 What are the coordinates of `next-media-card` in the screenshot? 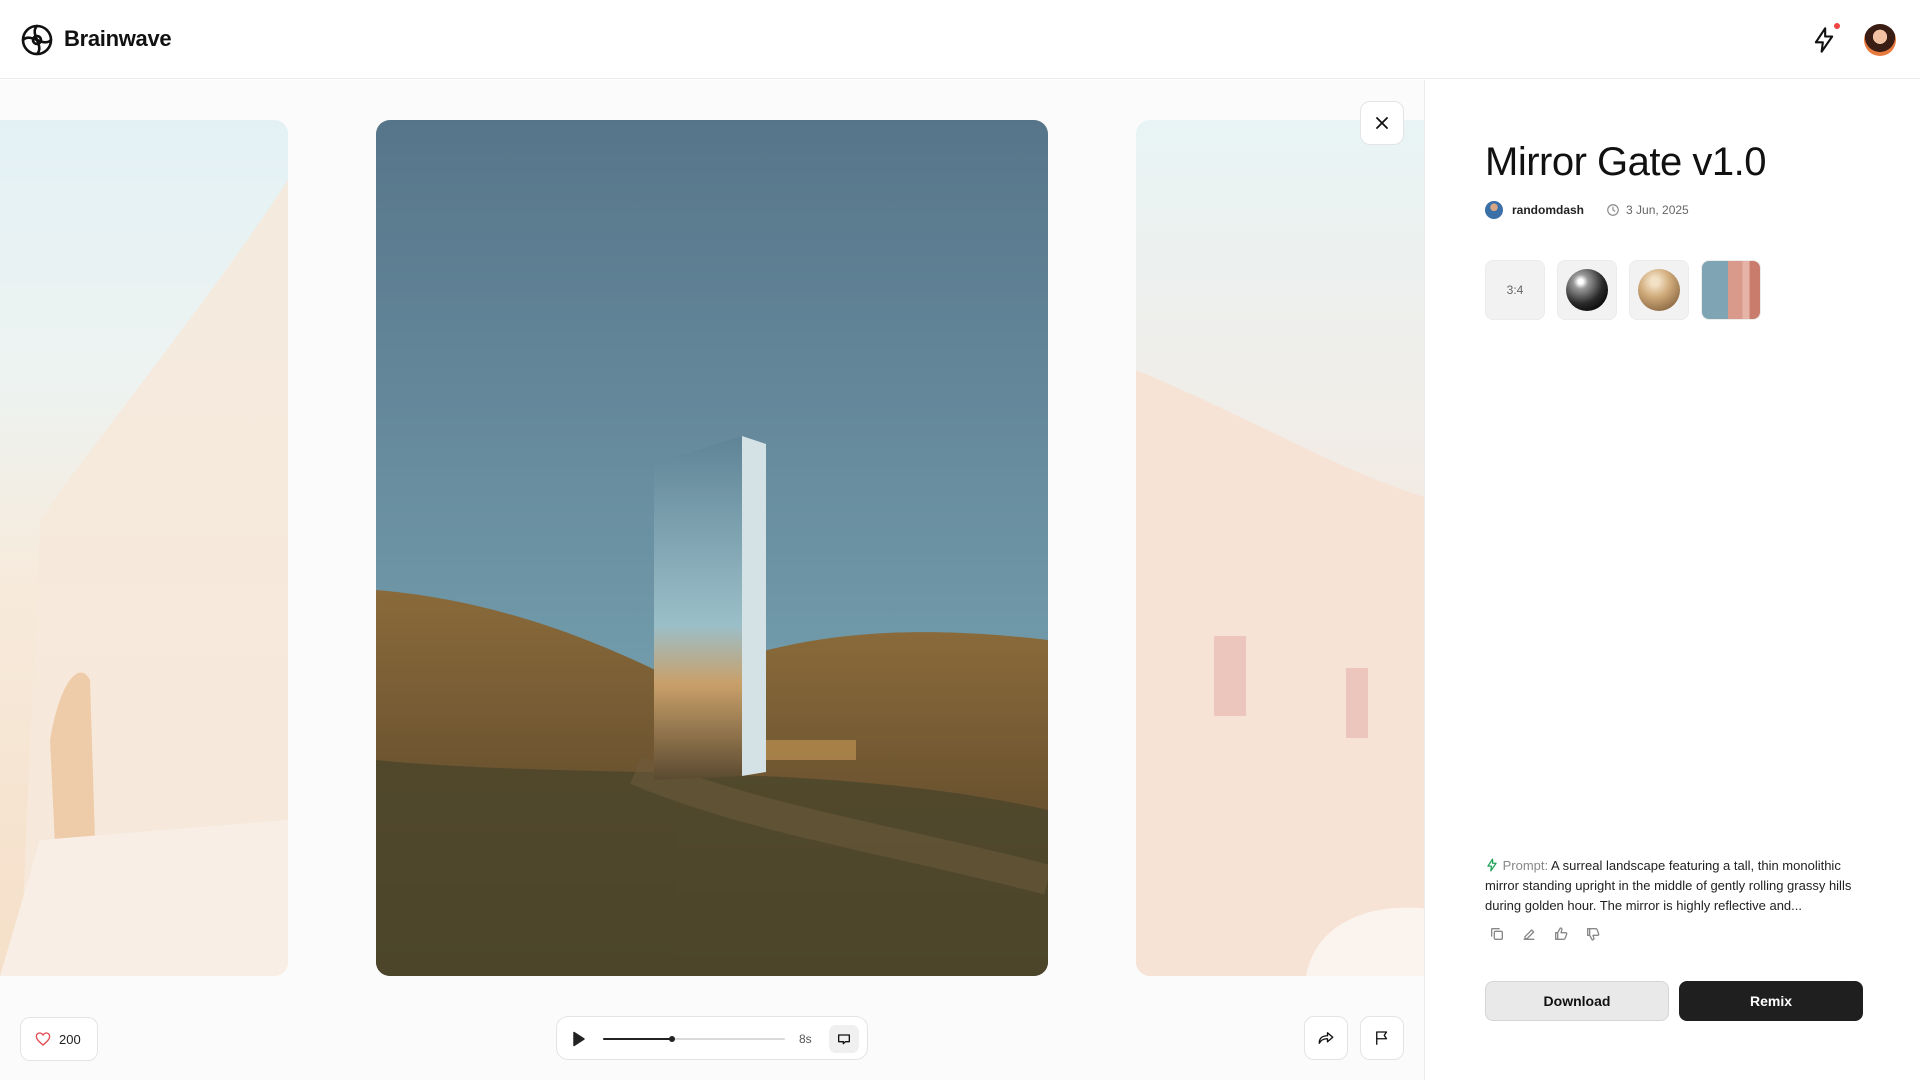 It's located at (1286, 548).